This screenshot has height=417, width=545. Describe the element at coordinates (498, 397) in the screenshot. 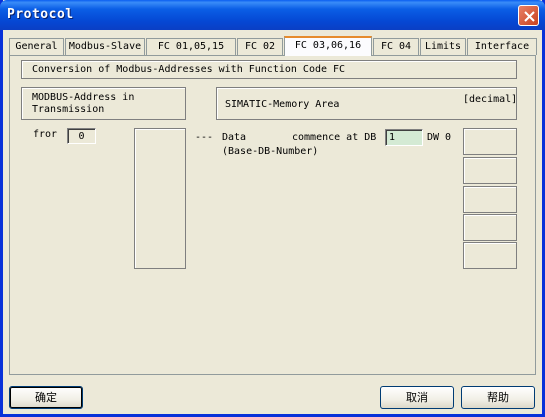

I see `help-button: 帮助` at that location.